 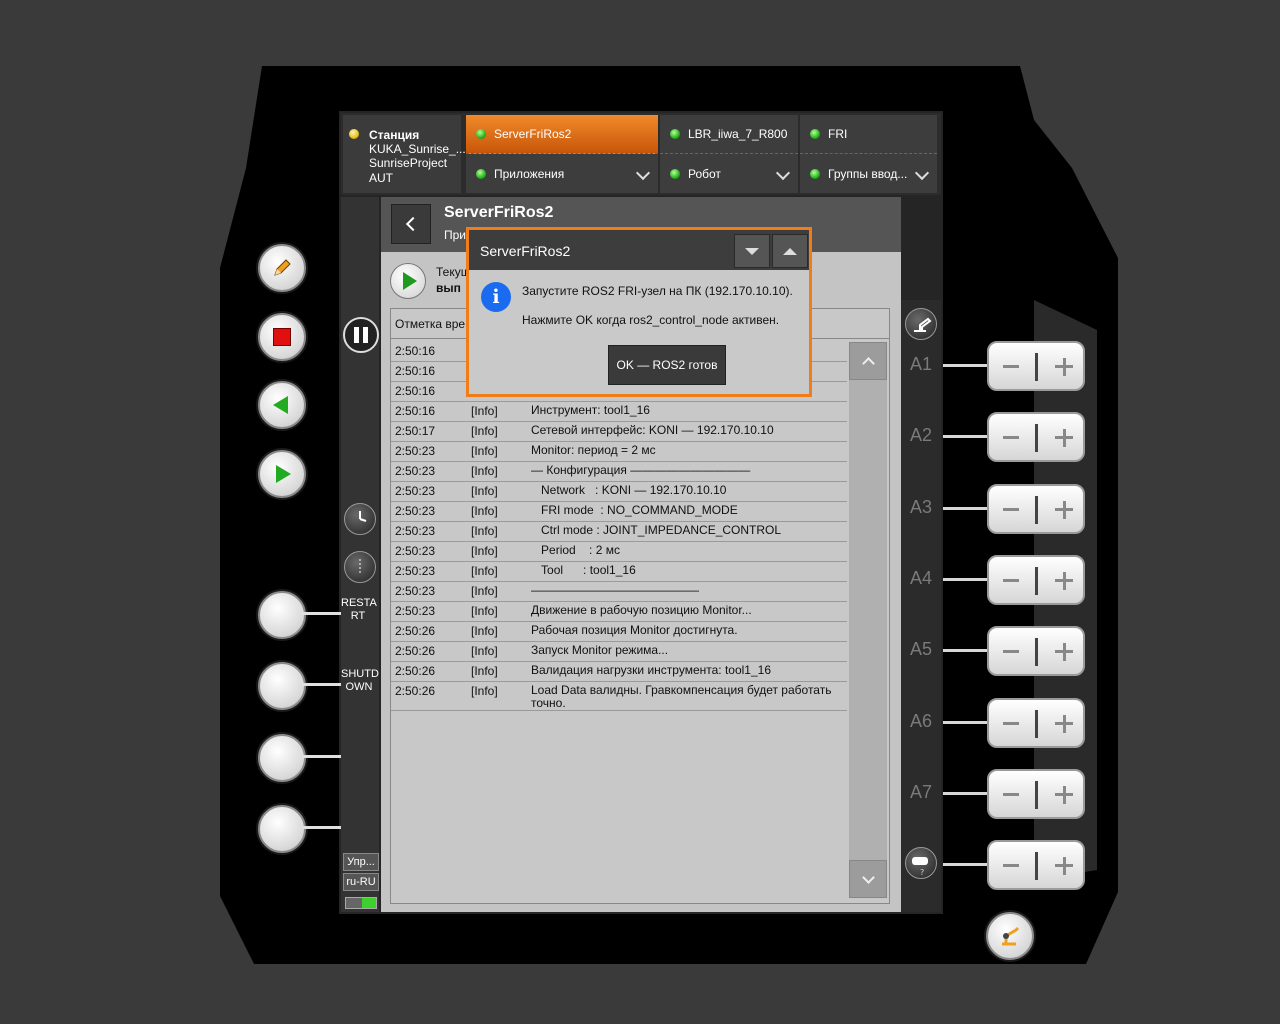 I want to click on softkey-1-button, so click(x=282, y=615).